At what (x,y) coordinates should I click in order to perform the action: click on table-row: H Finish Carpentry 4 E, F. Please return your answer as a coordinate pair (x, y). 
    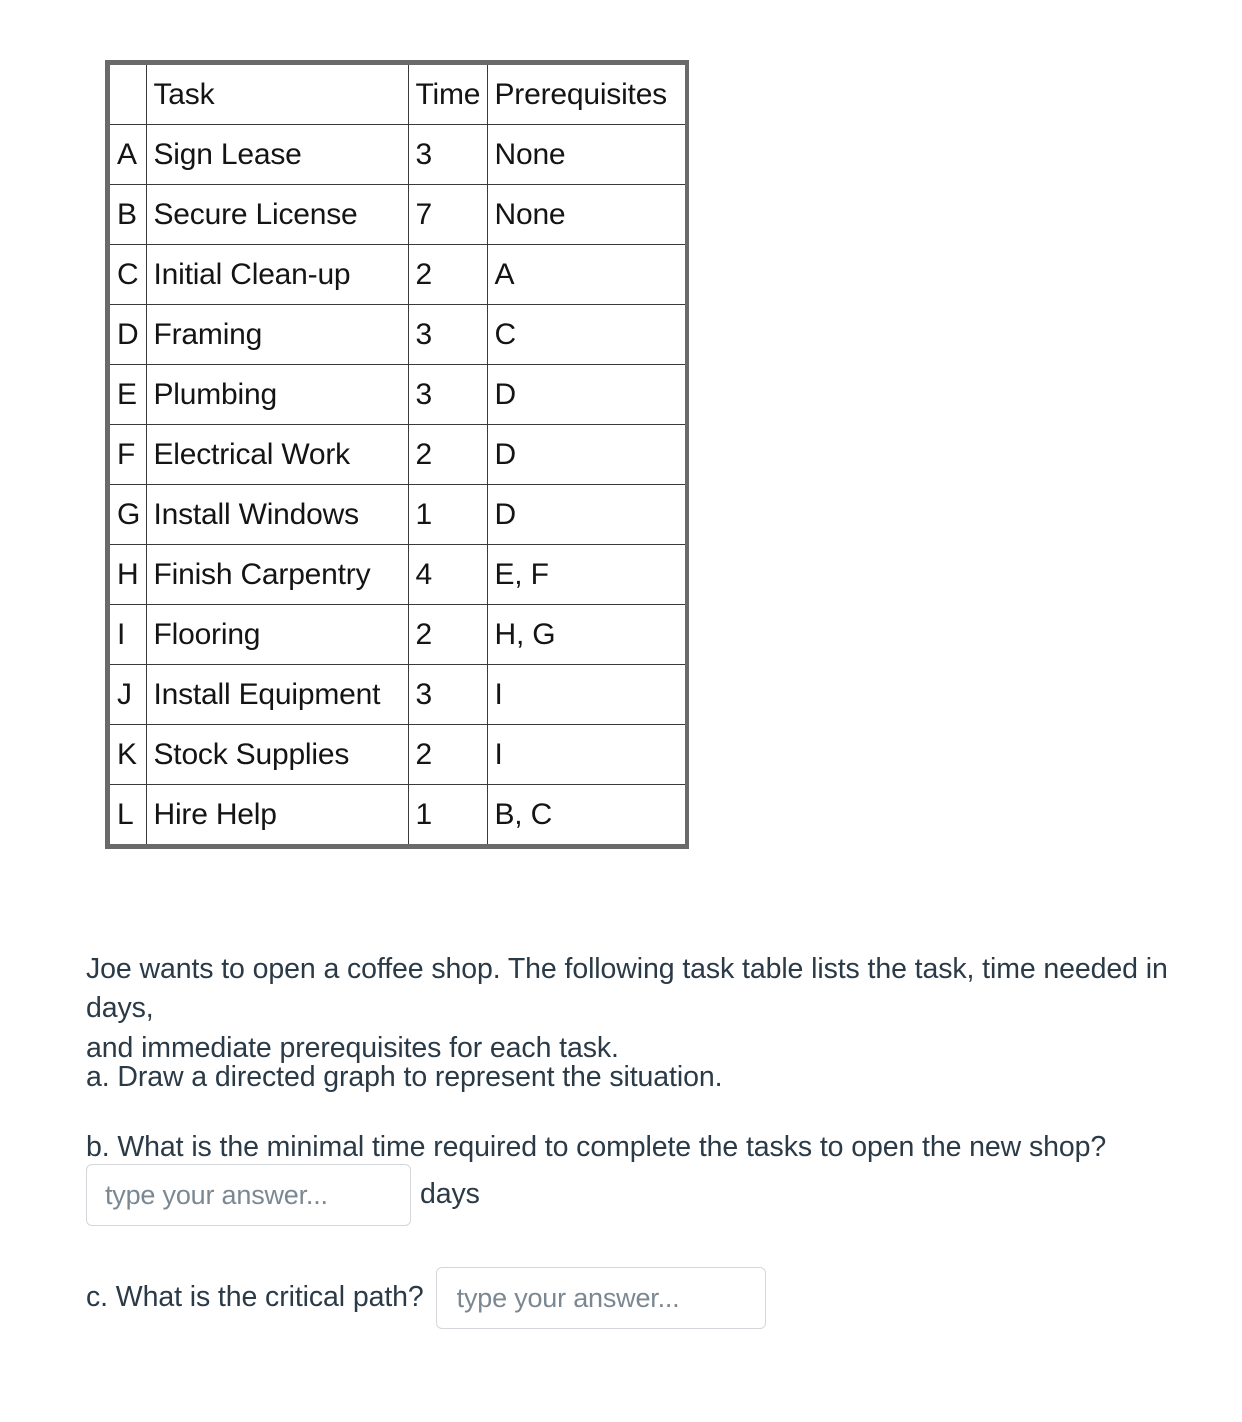
    Looking at the image, I should click on (397, 574).